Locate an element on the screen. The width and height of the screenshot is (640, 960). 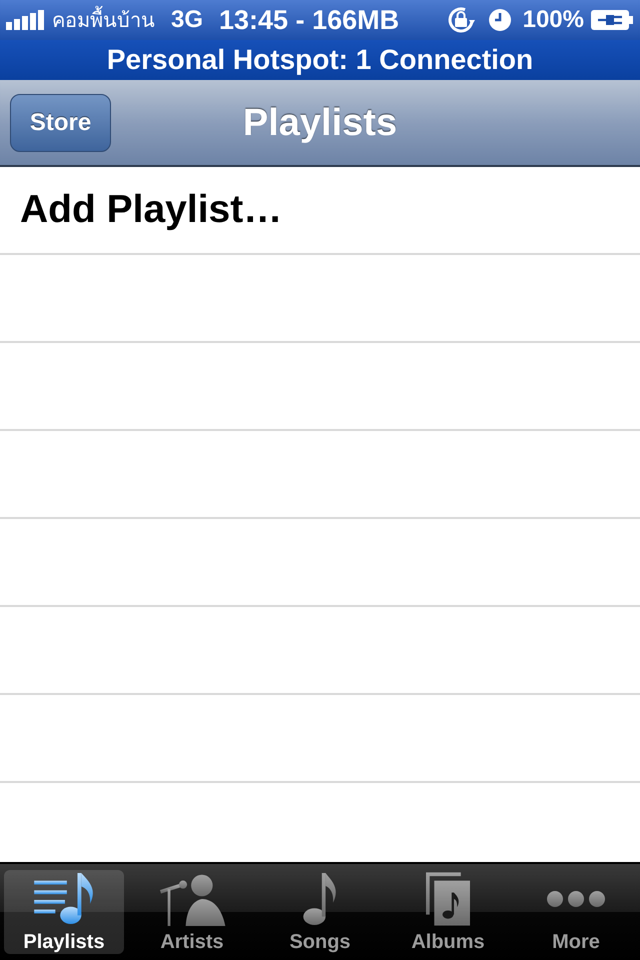
tab-button: Albums is located at coordinates (448, 912).